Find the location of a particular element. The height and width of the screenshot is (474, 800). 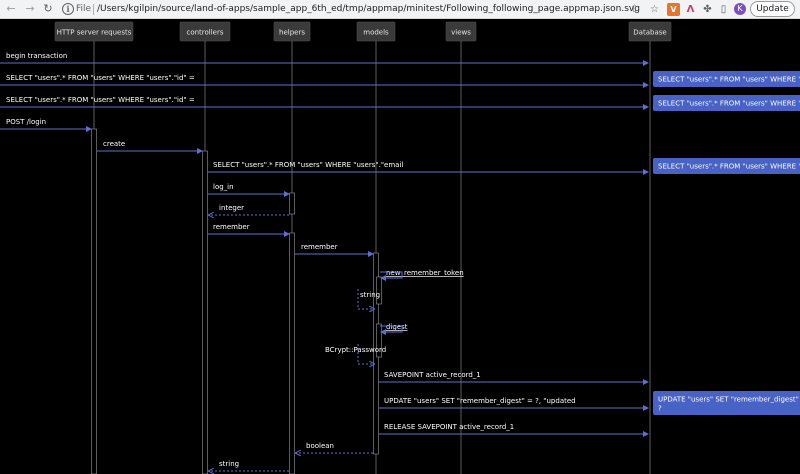

message-label: SAVEPOINT active_record_1 is located at coordinates (432, 375).